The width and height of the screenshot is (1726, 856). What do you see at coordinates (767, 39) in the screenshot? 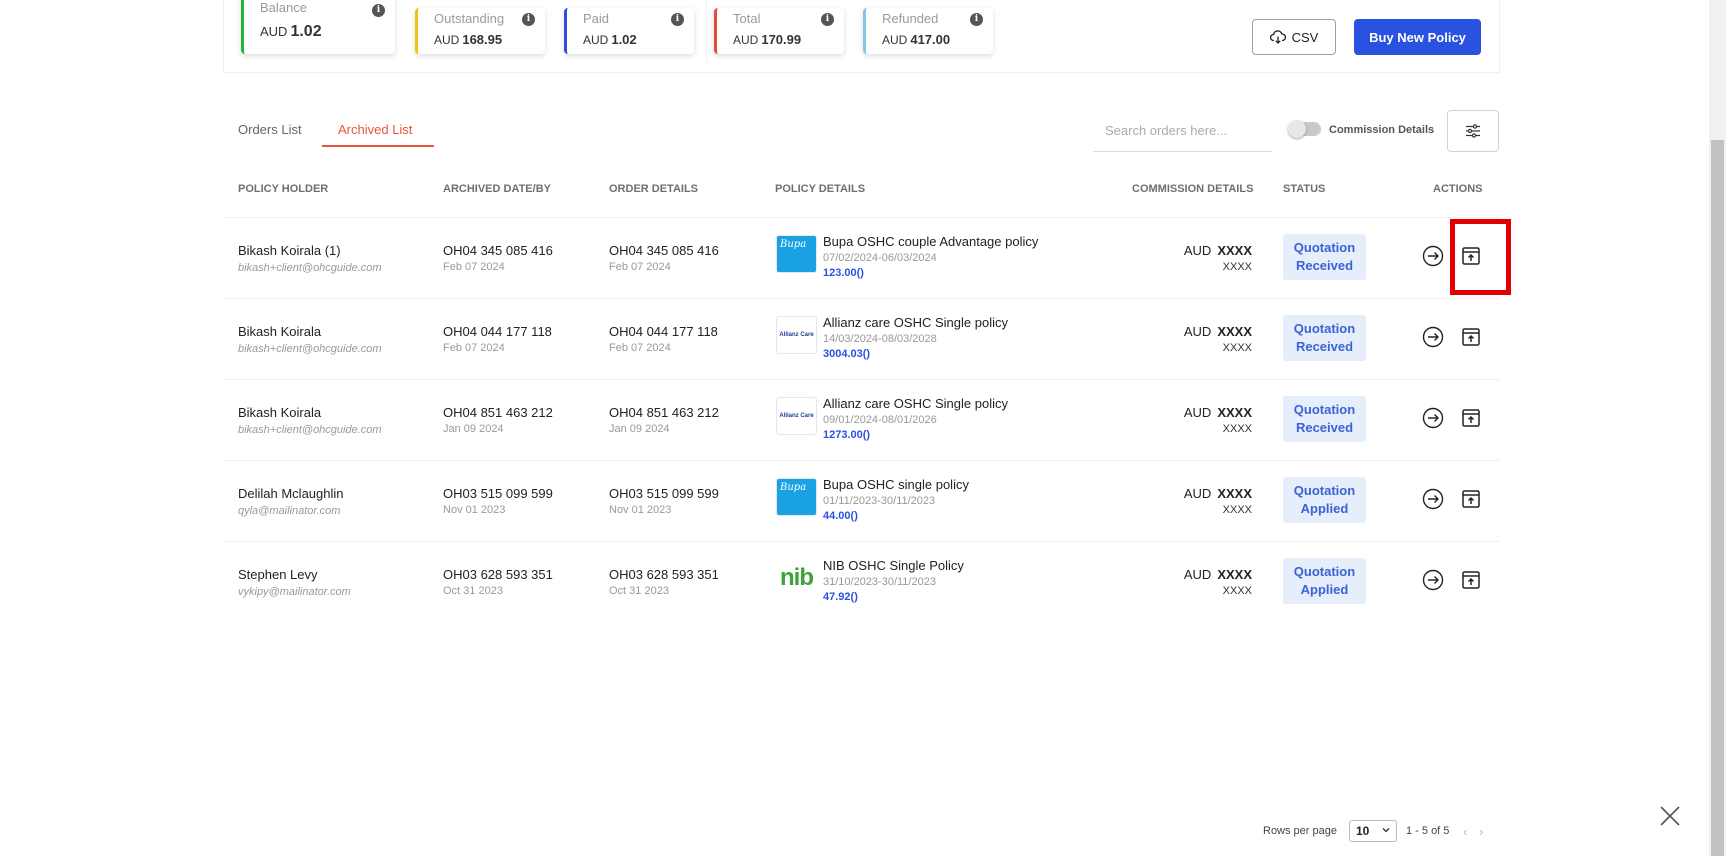
I see `total-value: AUD 170.99` at bounding box center [767, 39].